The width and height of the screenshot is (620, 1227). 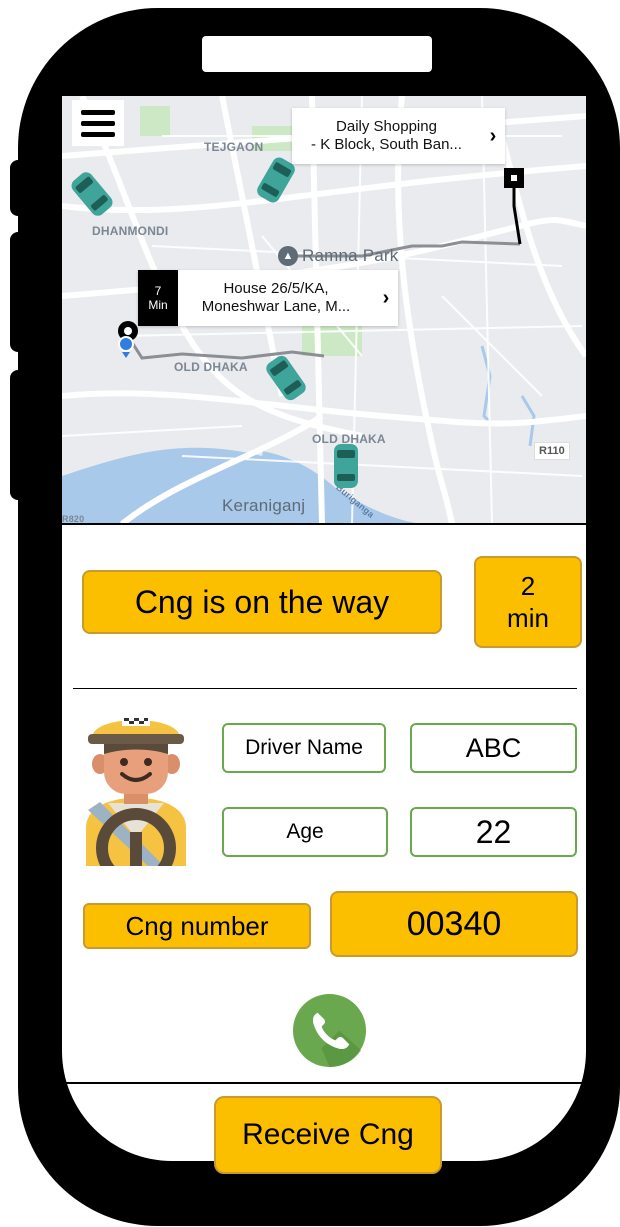 I want to click on hamburger-menu-icon, so click(x=98, y=123).